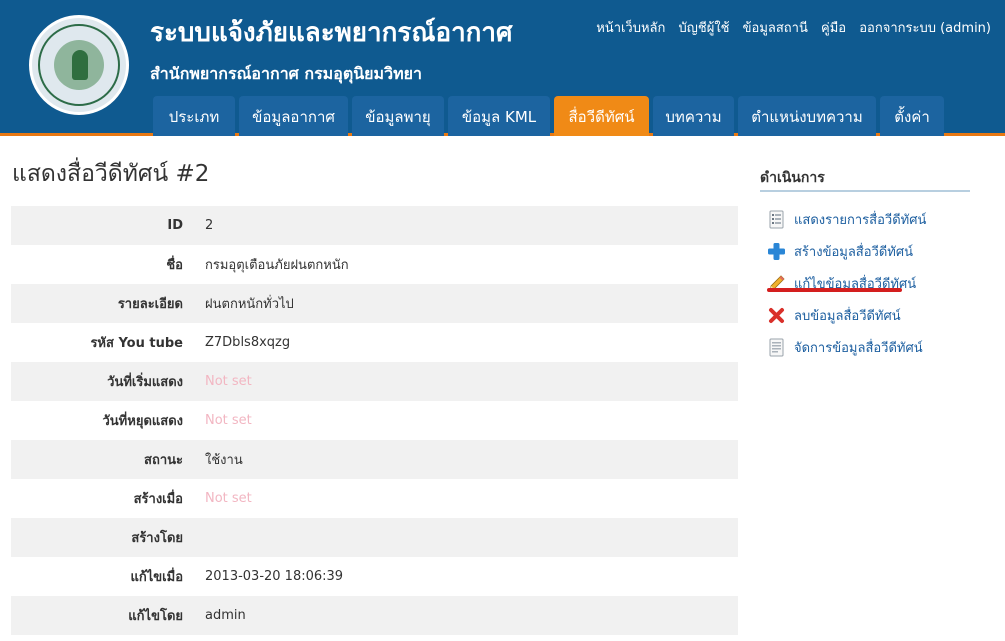  Describe the element at coordinates (175, 225) in the screenshot. I see `row-label: ID` at that location.